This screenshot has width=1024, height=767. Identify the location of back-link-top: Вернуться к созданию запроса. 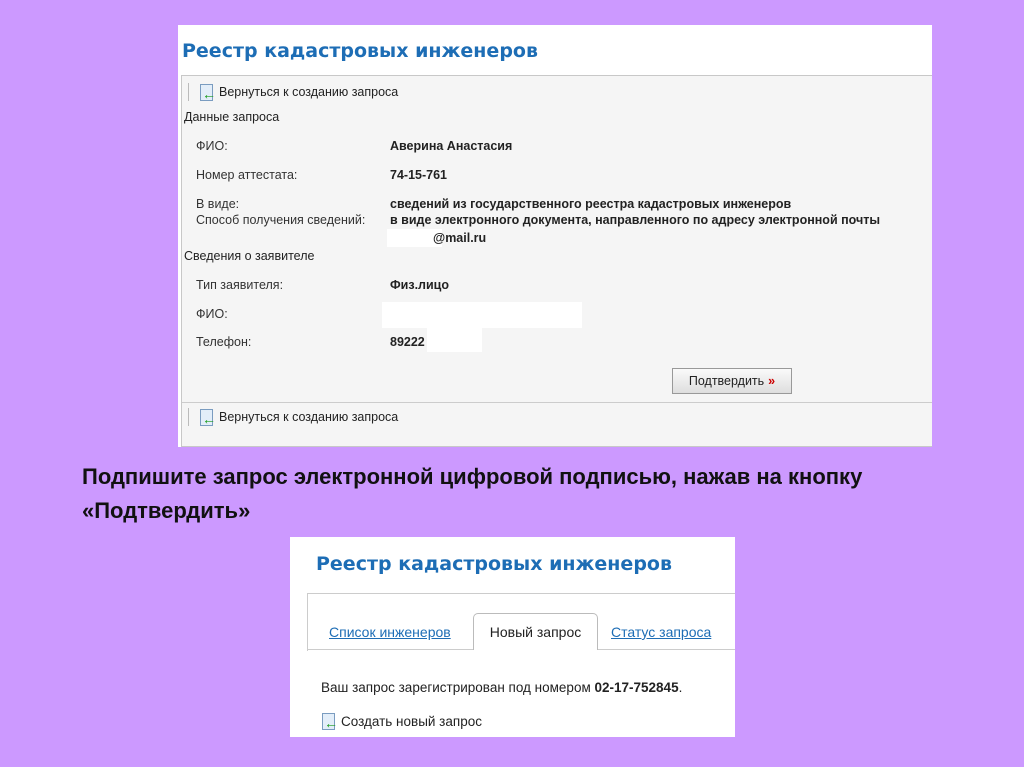
(557, 92).